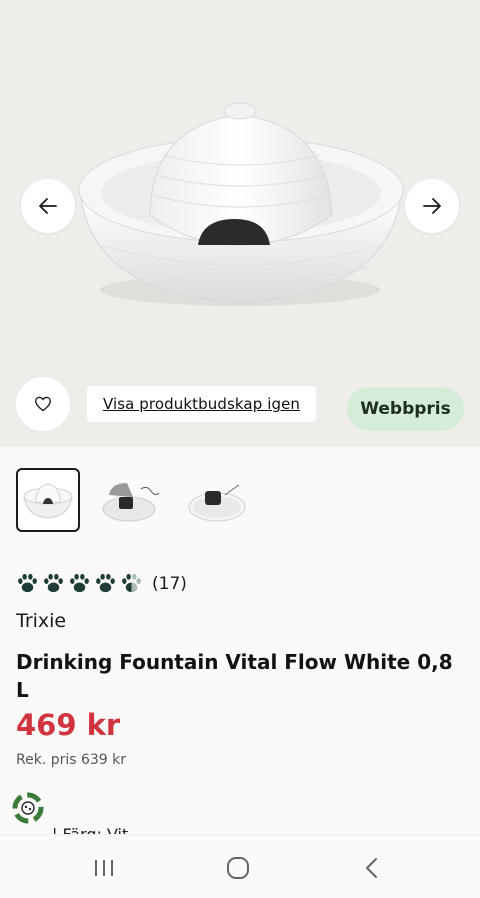 This screenshot has height=898, width=480. What do you see at coordinates (71, 760) in the screenshot?
I see `recommended-price: Rek. pris 639 kr` at bounding box center [71, 760].